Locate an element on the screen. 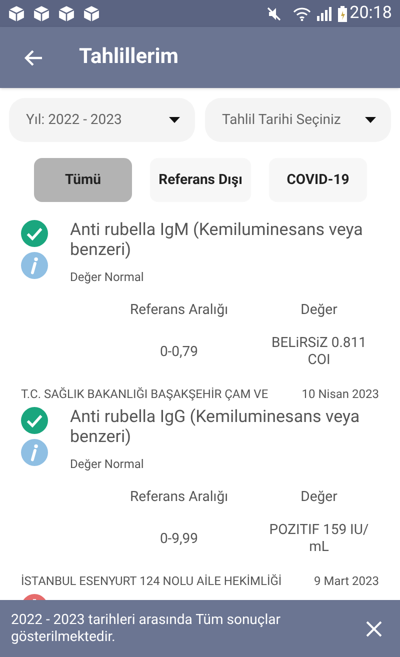 The width and height of the screenshot is (400, 657). reference-range: 0-9,99 is located at coordinates (179, 539).